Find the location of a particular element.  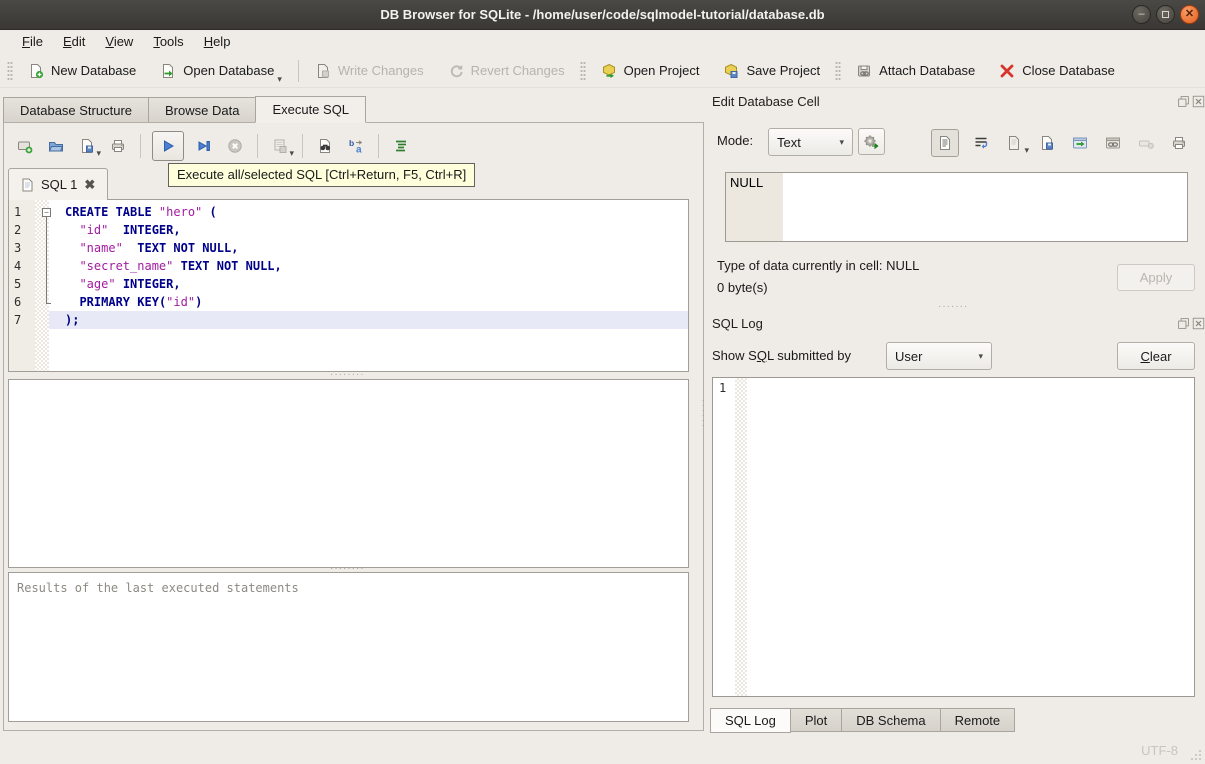

editor-line-6: 6 PRIMARY KEY("id") is located at coordinates (348, 302).